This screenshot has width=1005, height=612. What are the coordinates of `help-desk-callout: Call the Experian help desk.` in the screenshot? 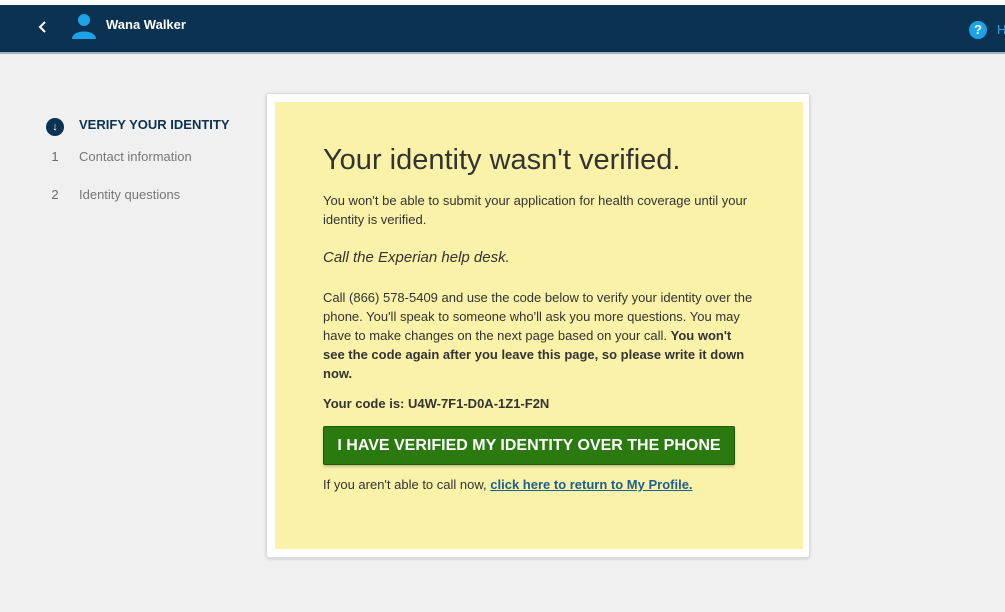 It's located at (416, 257).